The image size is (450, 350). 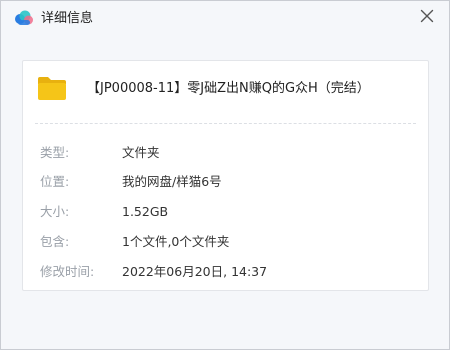 What do you see at coordinates (176, 241) in the screenshot?
I see `detail-value: 1个文件,0个文件夹` at bounding box center [176, 241].